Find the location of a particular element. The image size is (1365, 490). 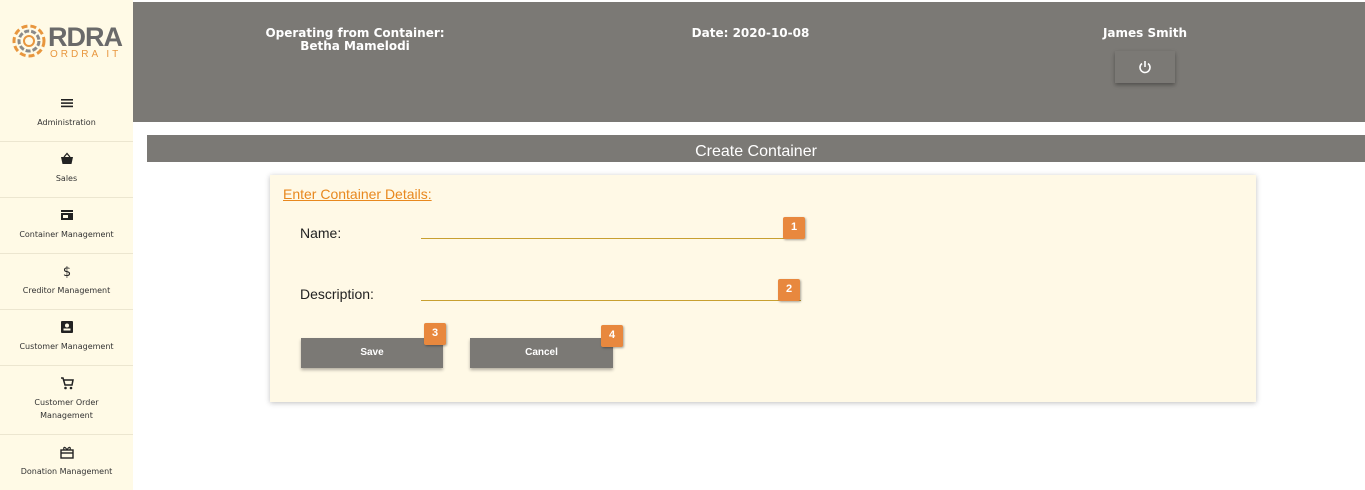

brand-sub: ORDRA IT is located at coordinates (86, 54).